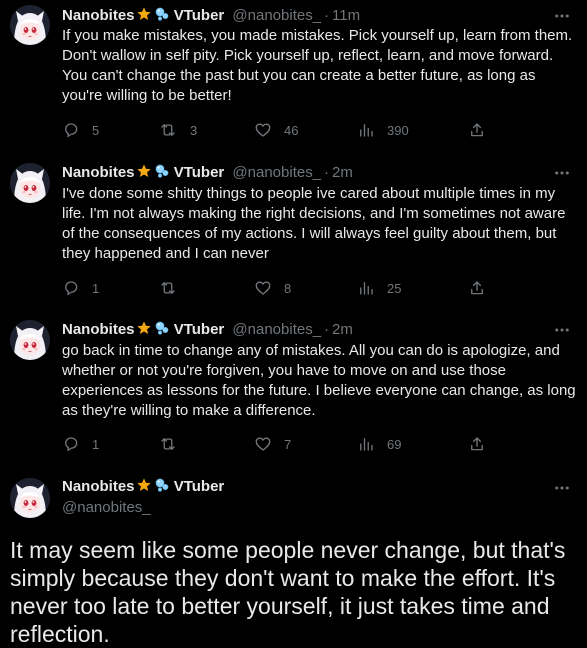 This screenshot has width=587, height=648. I want to click on views-button: 69, so click(379, 444).